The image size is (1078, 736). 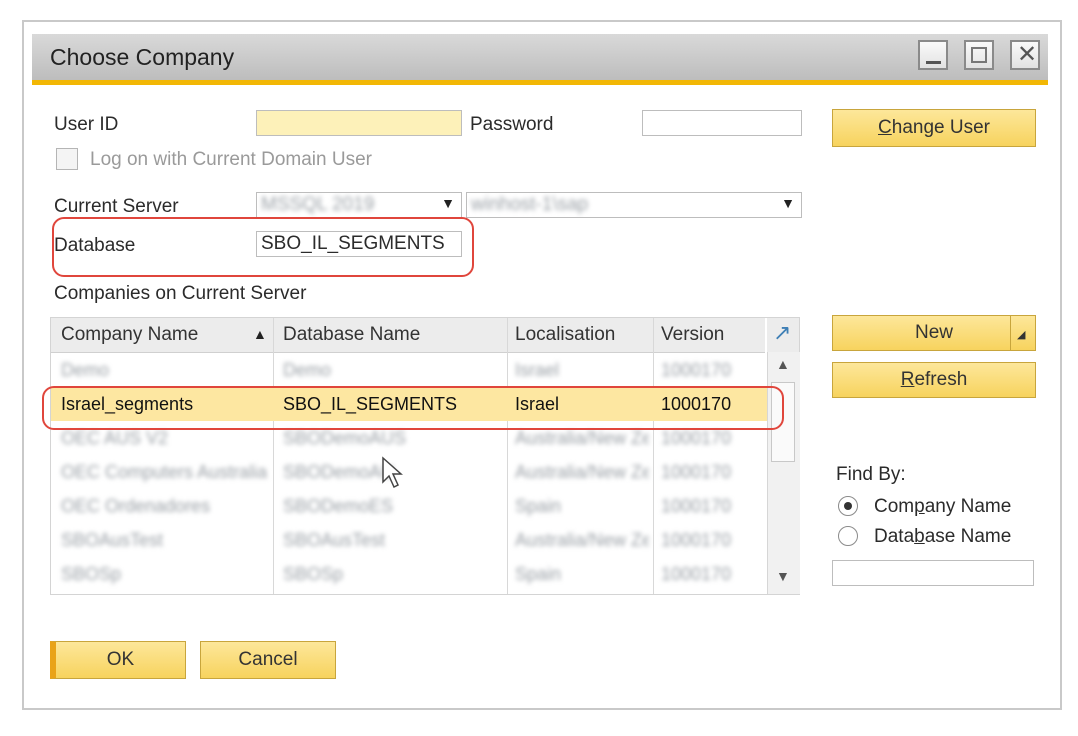 What do you see at coordinates (313, 574) in the screenshot?
I see `cell-database: SBOSp` at bounding box center [313, 574].